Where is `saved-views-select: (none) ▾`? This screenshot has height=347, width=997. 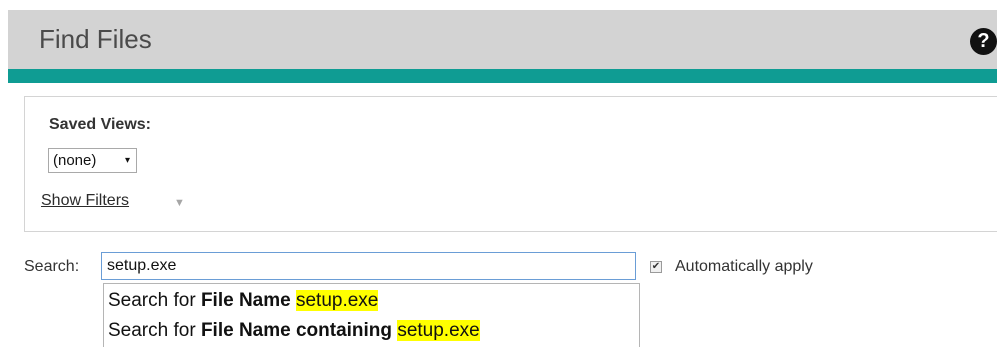 saved-views-select: (none) ▾ is located at coordinates (92, 160).